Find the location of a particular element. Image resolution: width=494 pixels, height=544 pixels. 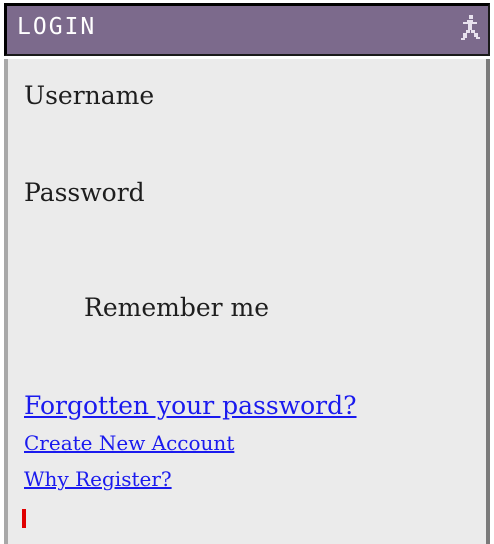

why-register-link: Why Register? is located at coordinates (98, 479).